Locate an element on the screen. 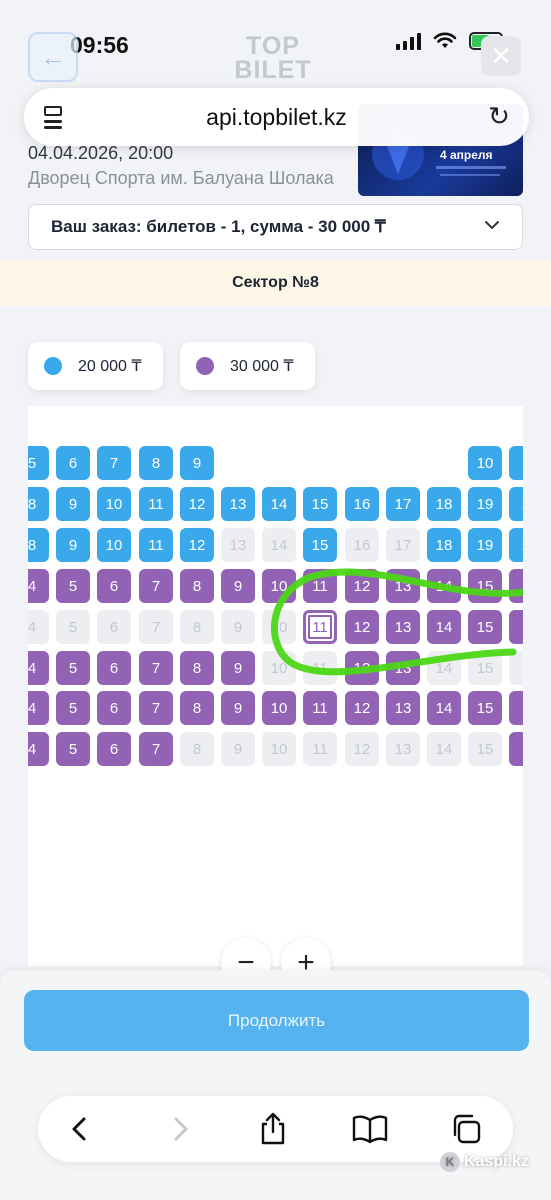 The image size is (551, 1200). sector-name: Сектор №8 is located at coordinates (275, 282).